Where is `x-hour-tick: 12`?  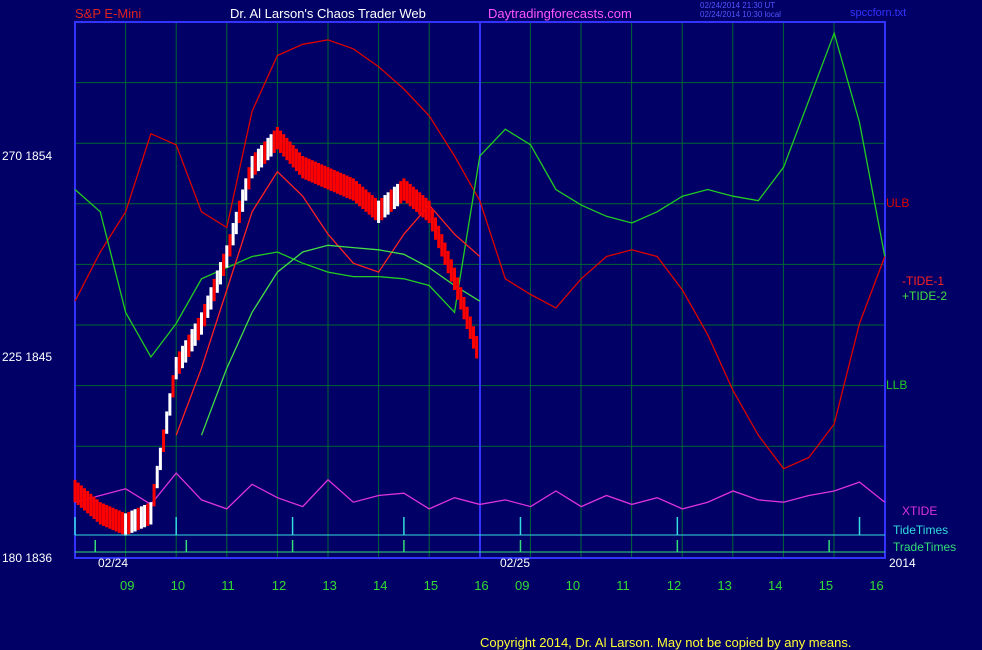 x-hour-tick: 12 is located at coordinates (279, 585).